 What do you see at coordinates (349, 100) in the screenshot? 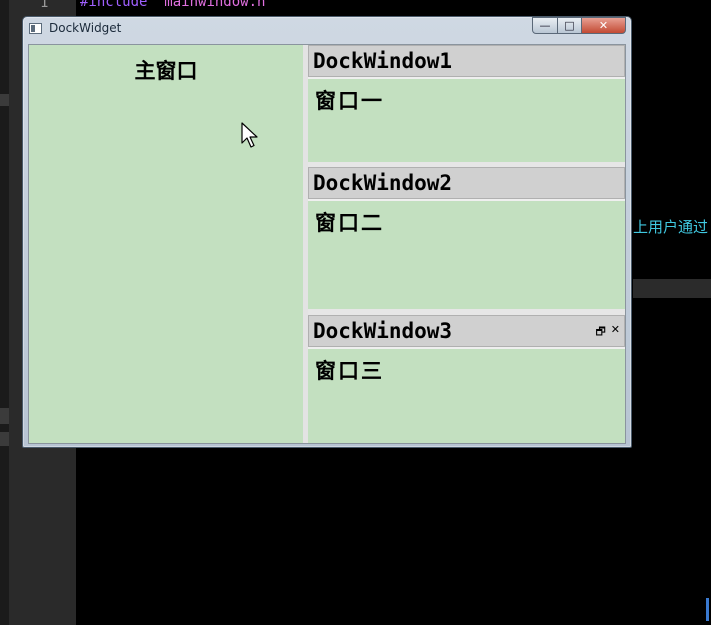
I see `dock-content-label-1: 窗口一` at bounding box center [349, 100].